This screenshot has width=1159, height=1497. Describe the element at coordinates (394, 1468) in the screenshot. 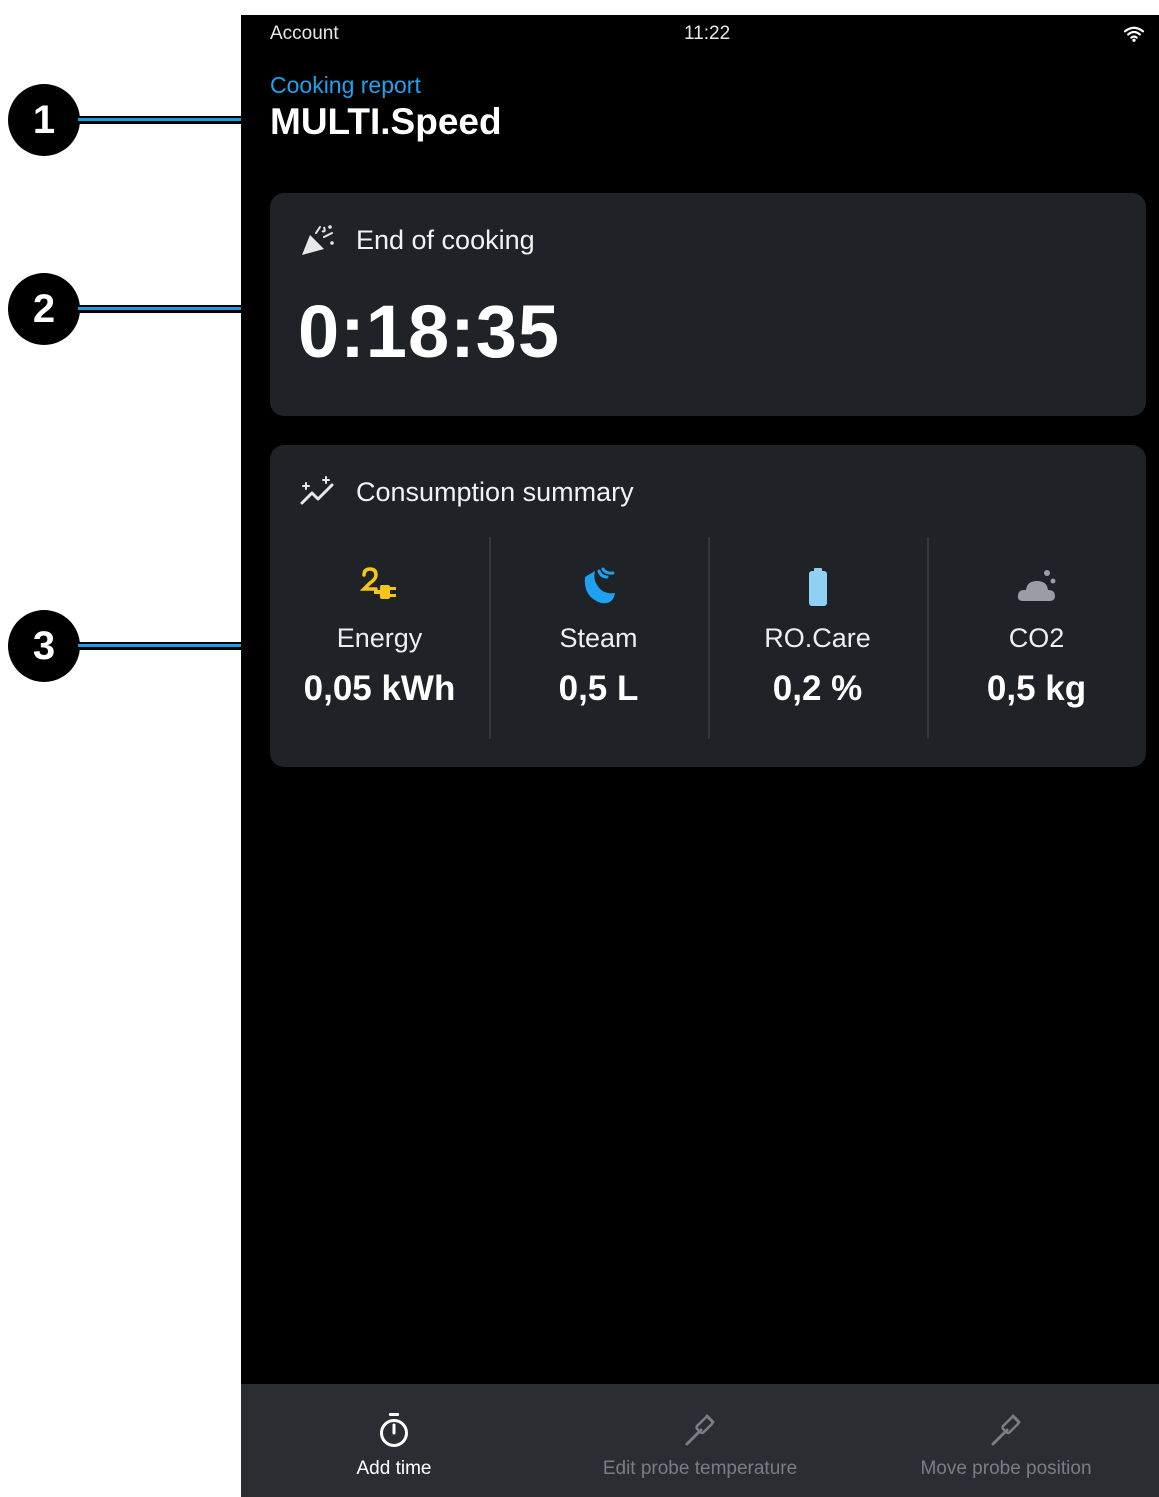

I see `button-label: Add time` at that location.